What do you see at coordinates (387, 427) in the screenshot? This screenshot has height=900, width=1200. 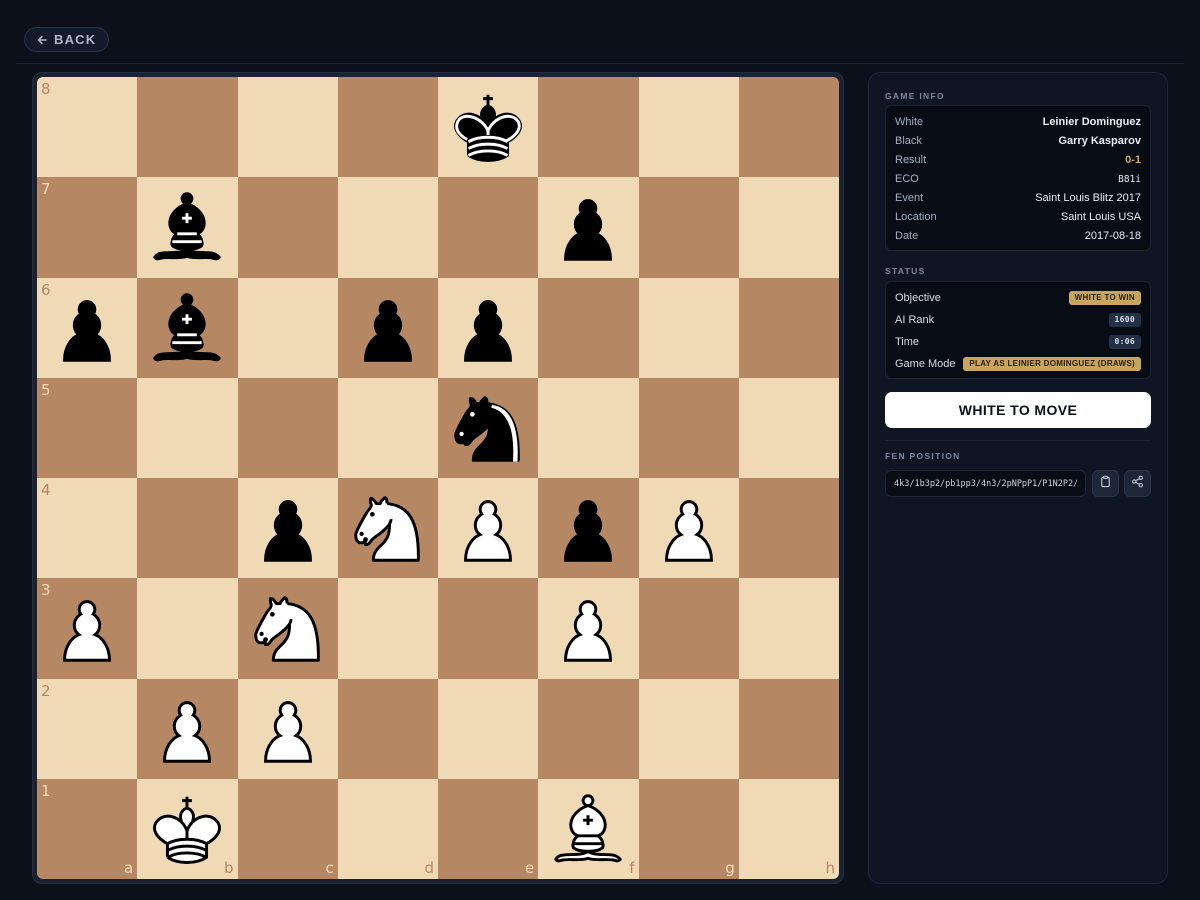 I see `square-d5` at bounding box center [387, 427].